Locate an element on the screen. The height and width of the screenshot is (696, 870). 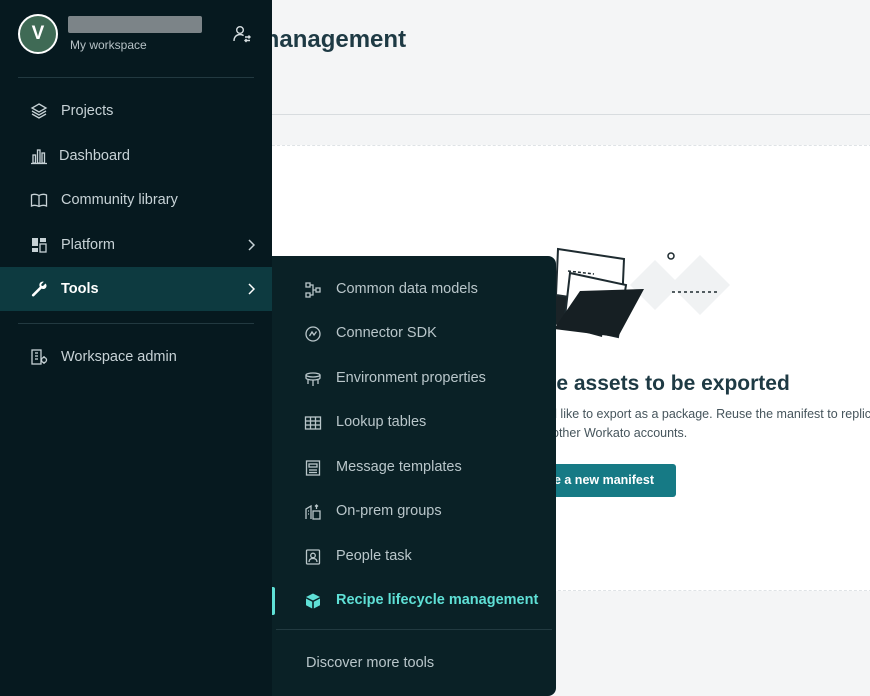
submenu-item-label: Connector SDK is located at coordinates (386, 333).